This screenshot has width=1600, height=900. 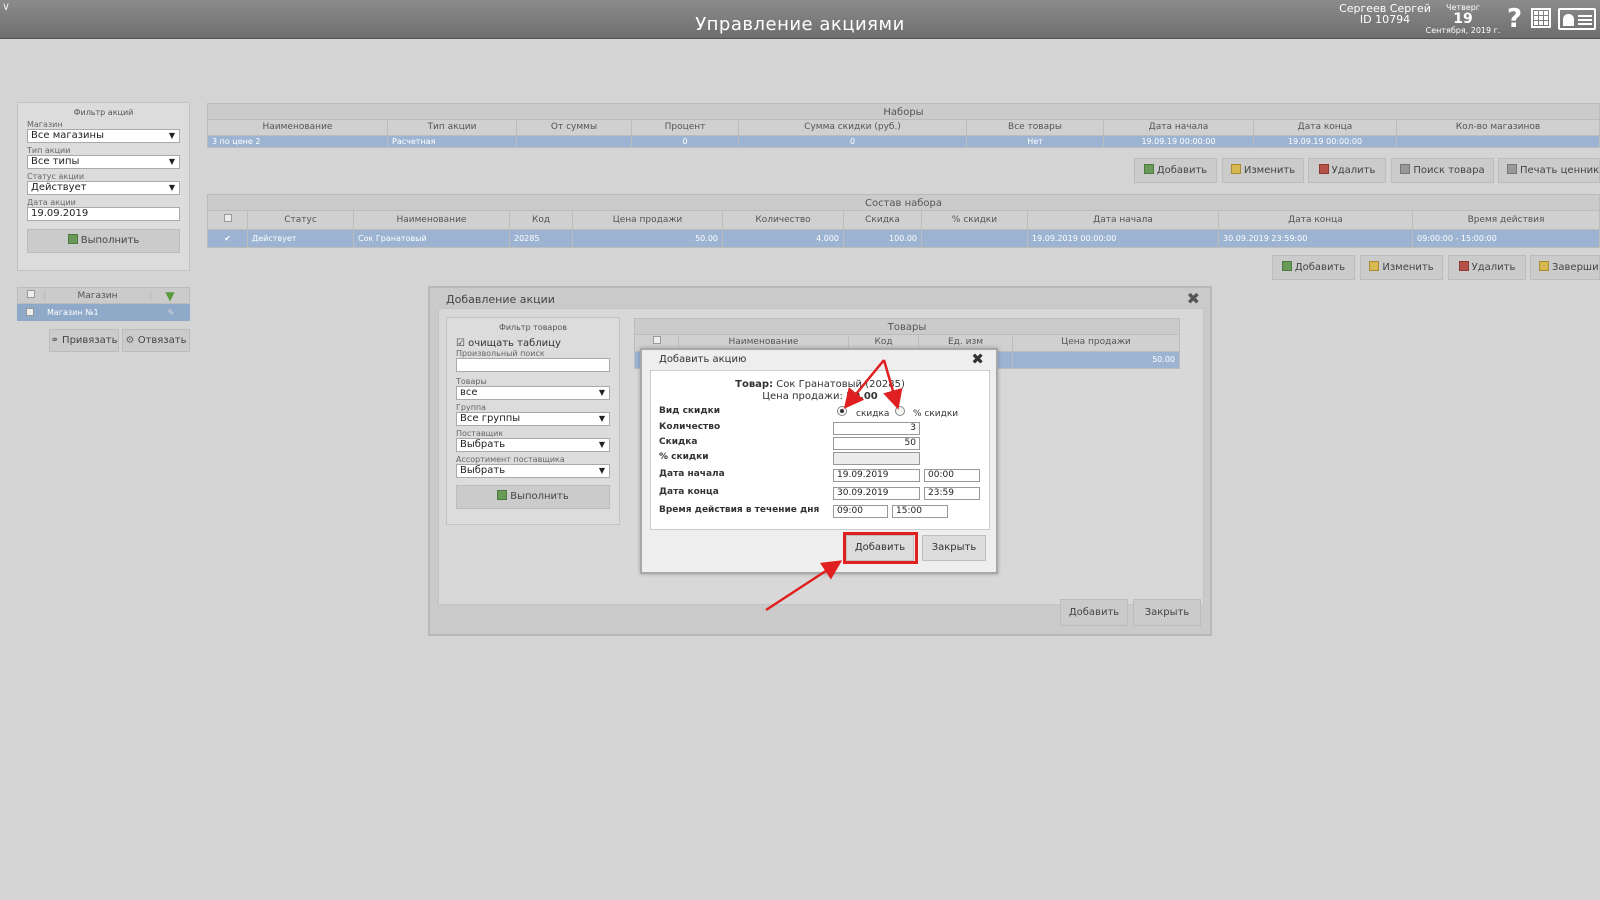 I want to click on status-select: Действует ▼, so click(x=103, y=188).